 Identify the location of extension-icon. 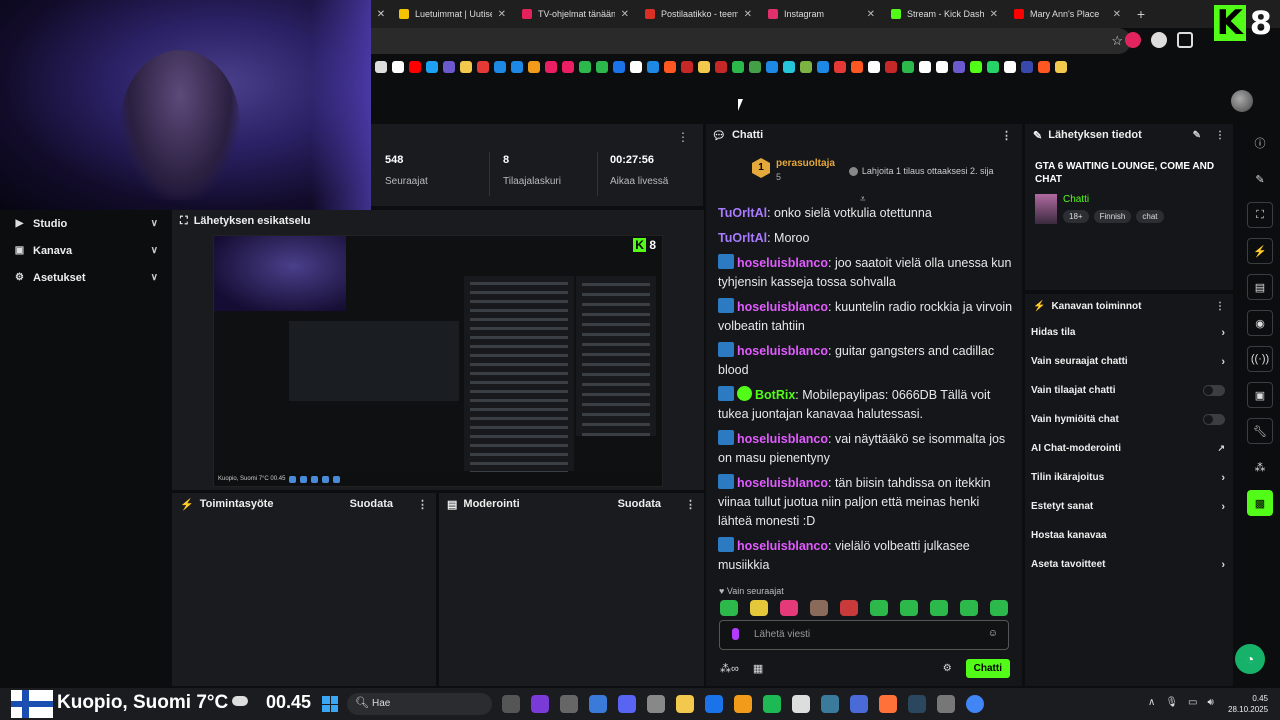
(1133, 40).